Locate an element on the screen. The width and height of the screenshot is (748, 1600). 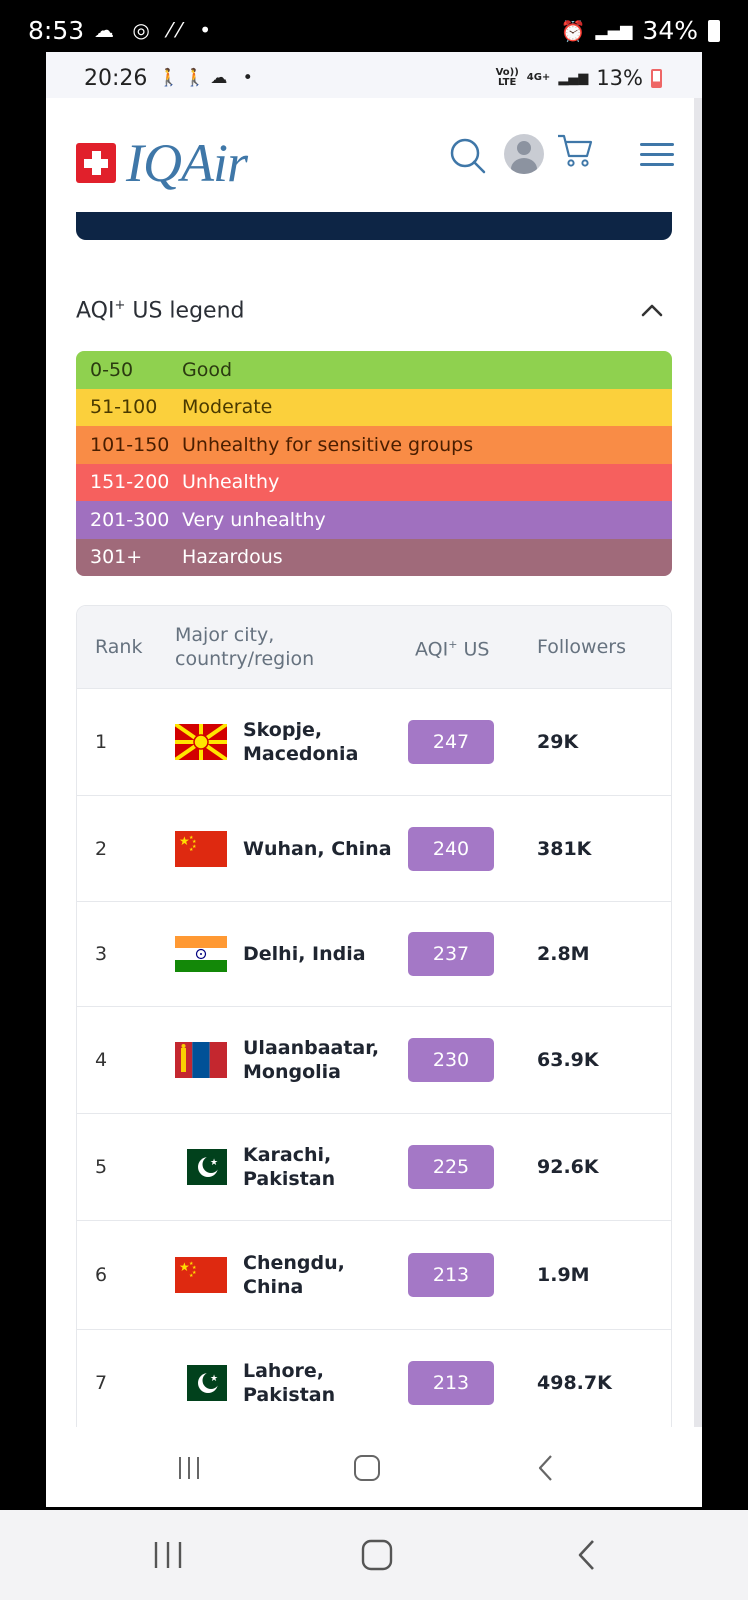
aqi-cell: 230 is located at coordinates (451, 1060).